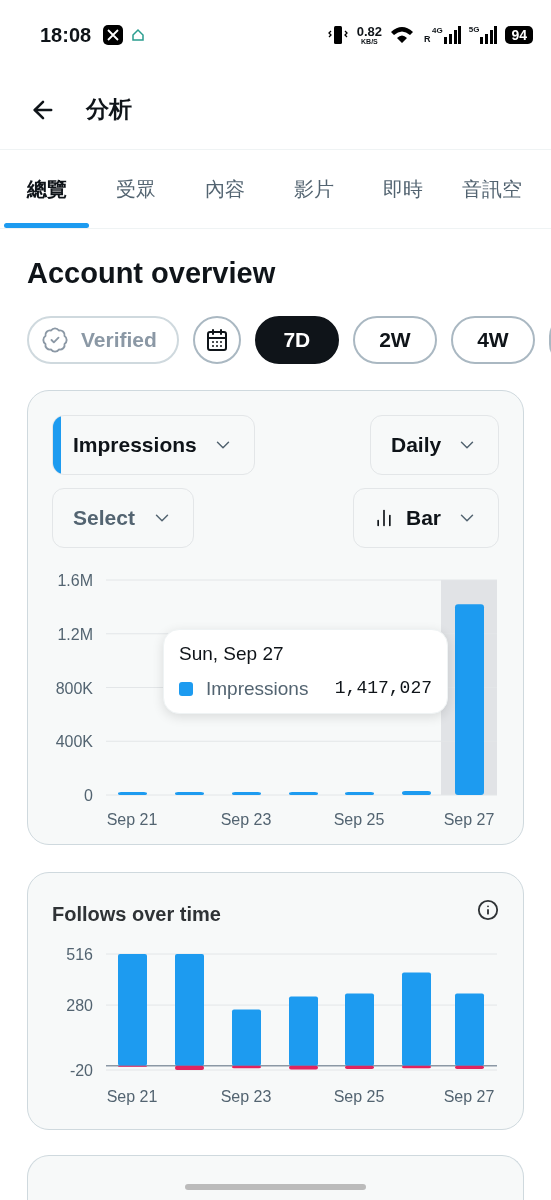  I want to click on axis-label: 1.2M, so click(75, 634).